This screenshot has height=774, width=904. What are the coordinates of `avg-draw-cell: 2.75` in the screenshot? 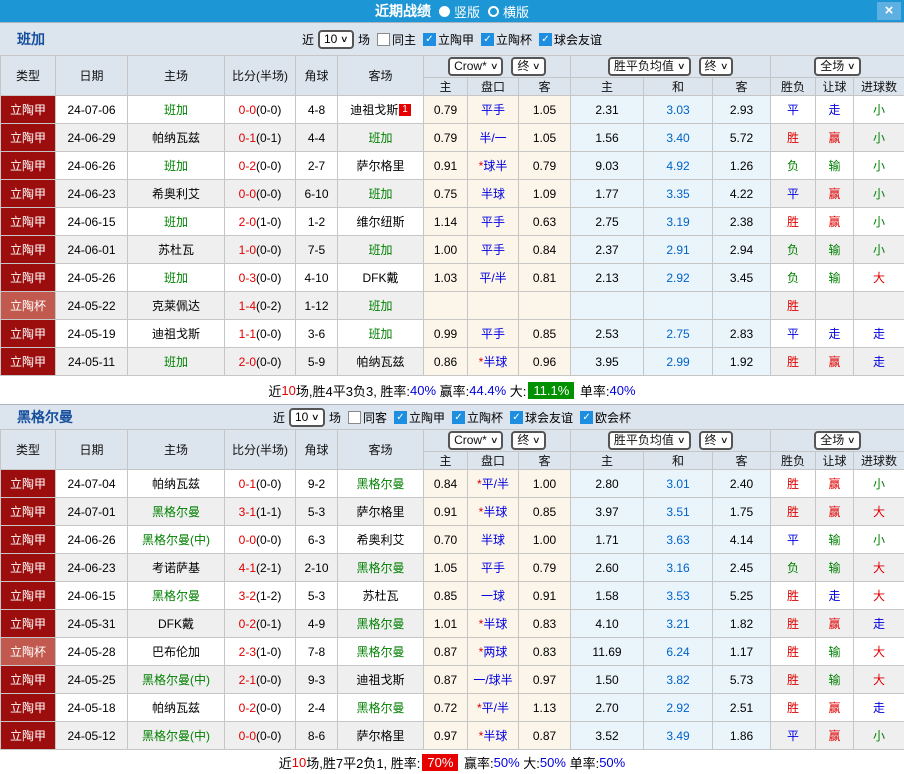 It's located at (678, 334).